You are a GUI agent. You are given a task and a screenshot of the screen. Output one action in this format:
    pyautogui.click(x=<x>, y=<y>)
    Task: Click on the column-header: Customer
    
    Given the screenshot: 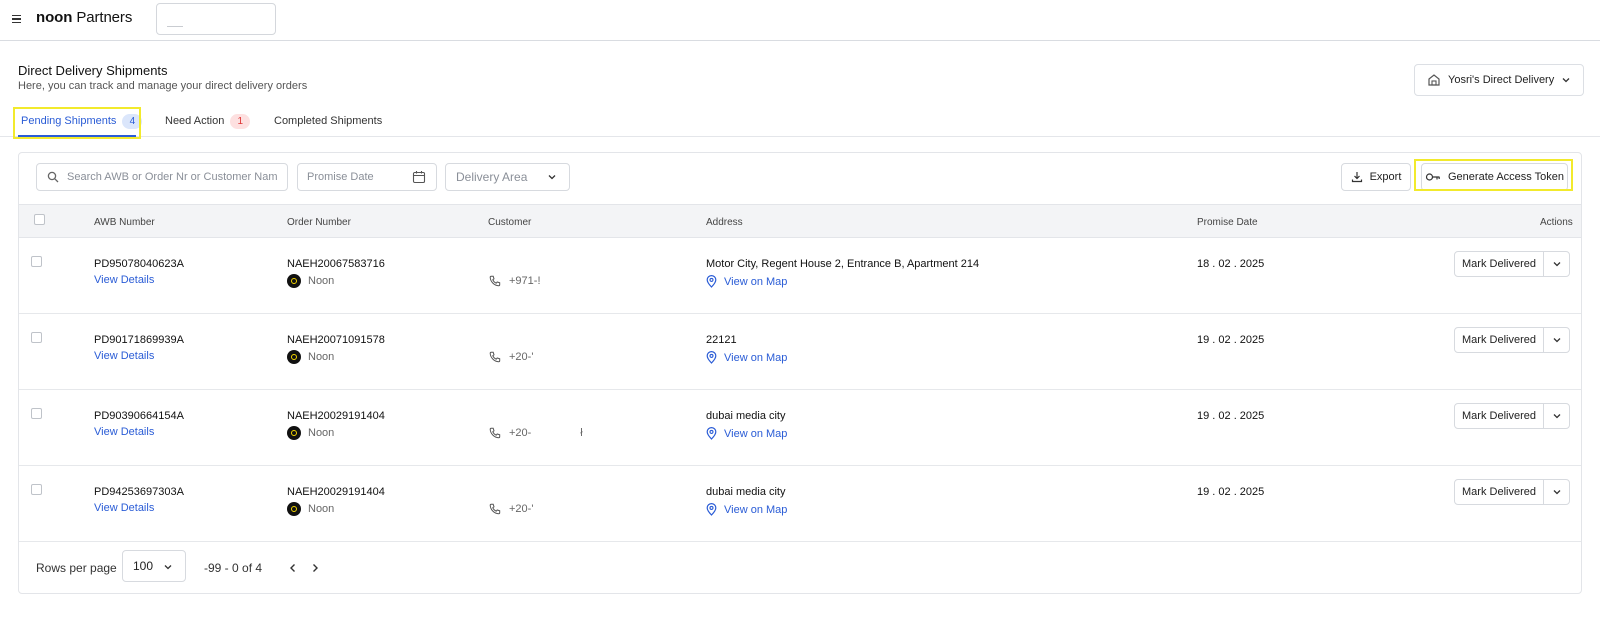 What is the action you would take?
    pyautogui.click(x=510, y=222)
    